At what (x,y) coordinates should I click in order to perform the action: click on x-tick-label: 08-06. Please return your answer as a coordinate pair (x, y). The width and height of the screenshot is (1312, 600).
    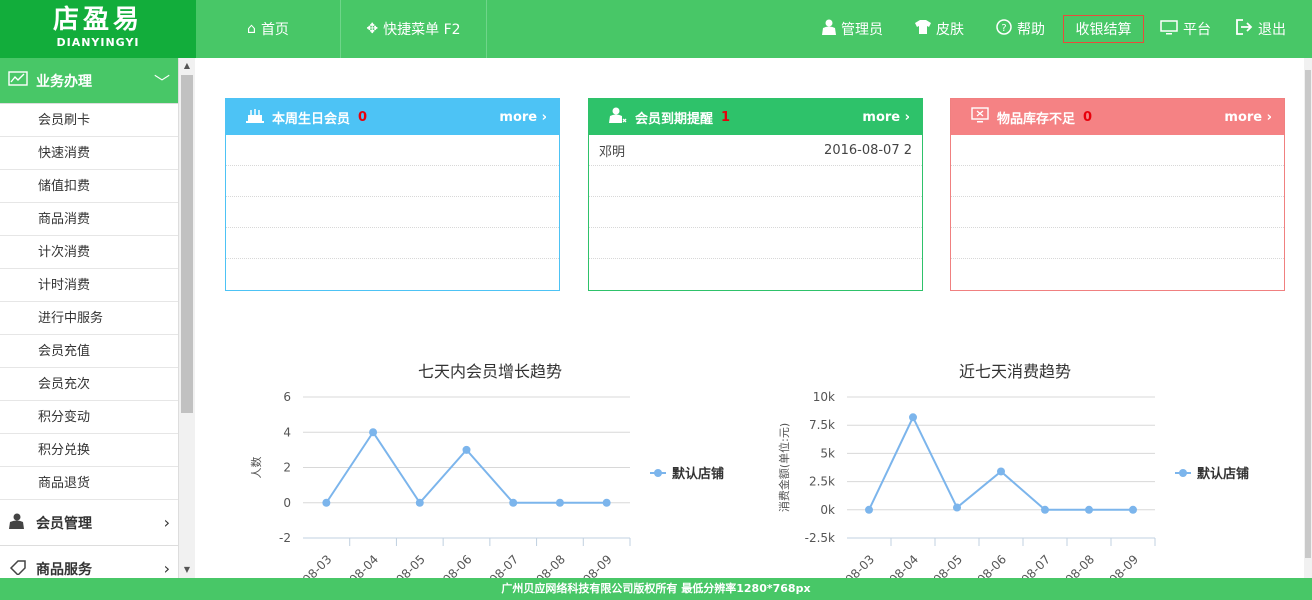
    Looking at the image, I should click on (992, 566).